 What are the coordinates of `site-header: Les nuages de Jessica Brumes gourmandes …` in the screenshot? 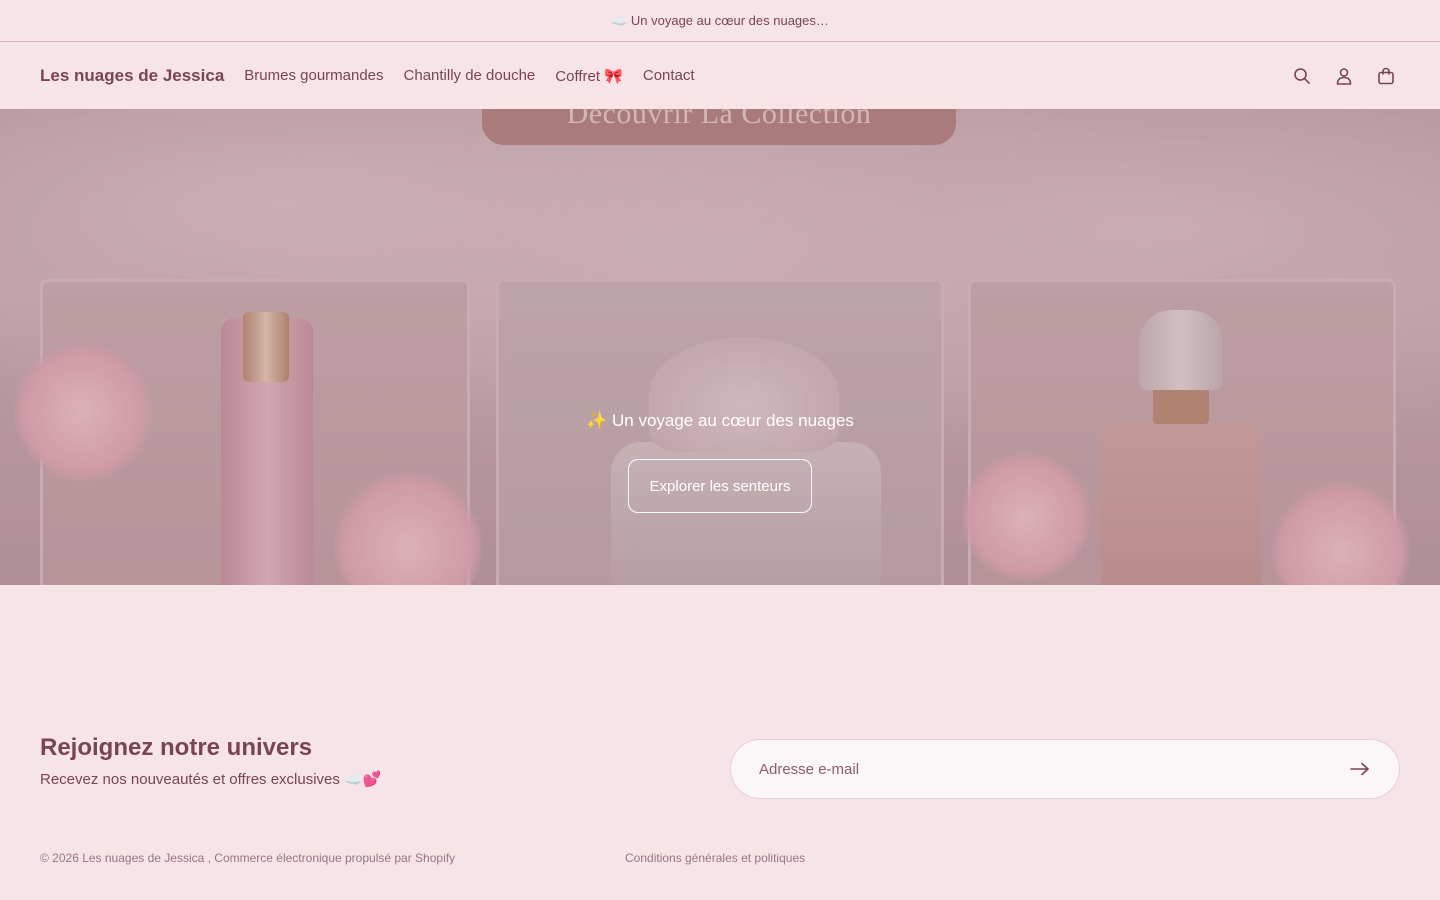 It's located at (720, 76).